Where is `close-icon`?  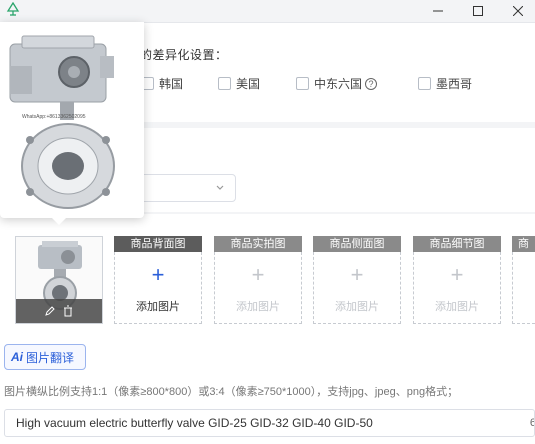
close-icon is located at coordinates (518, 11).